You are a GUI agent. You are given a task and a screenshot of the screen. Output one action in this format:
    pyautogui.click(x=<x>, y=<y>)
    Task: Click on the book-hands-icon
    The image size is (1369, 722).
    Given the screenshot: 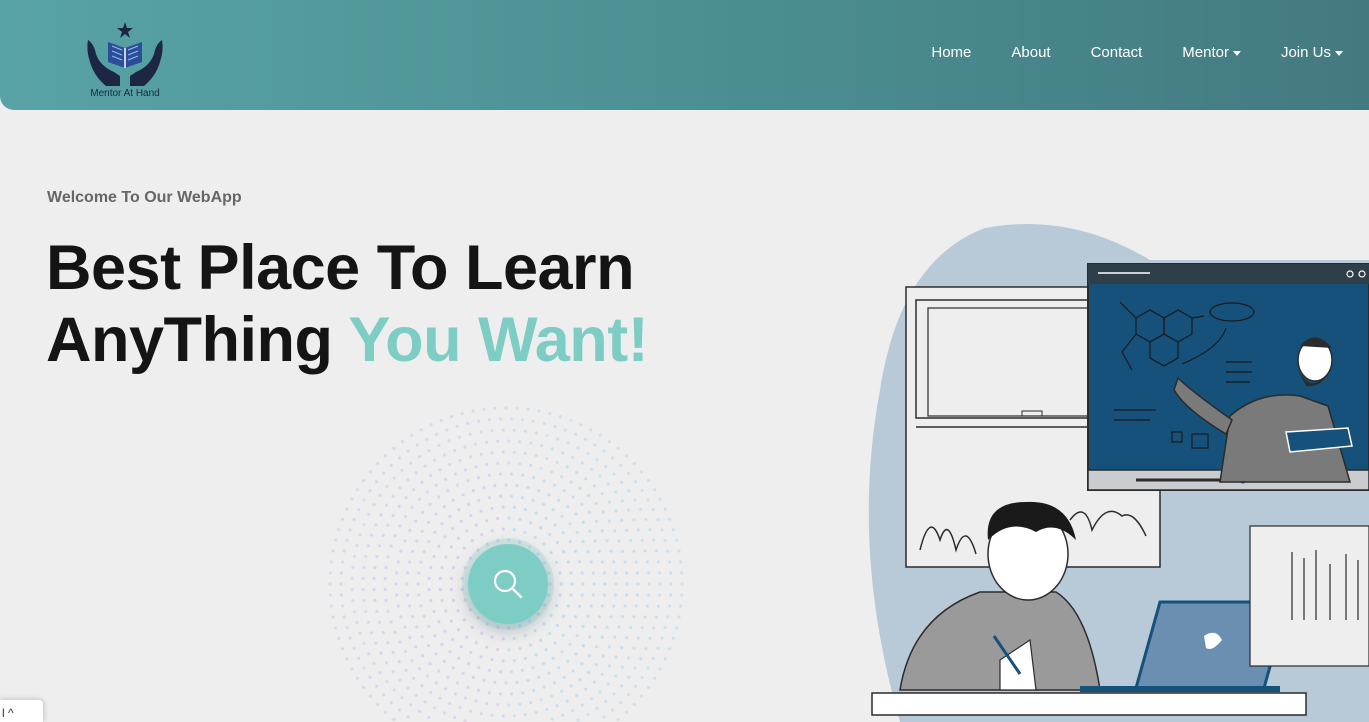 What is the action you would take?
    pyautogui.click(x=125, y=54)
    